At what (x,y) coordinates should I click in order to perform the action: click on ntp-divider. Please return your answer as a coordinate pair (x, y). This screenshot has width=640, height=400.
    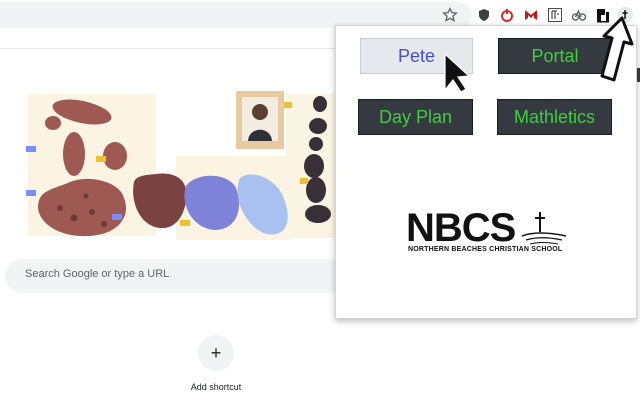
    Looking at the image, I should click on (169, 48).